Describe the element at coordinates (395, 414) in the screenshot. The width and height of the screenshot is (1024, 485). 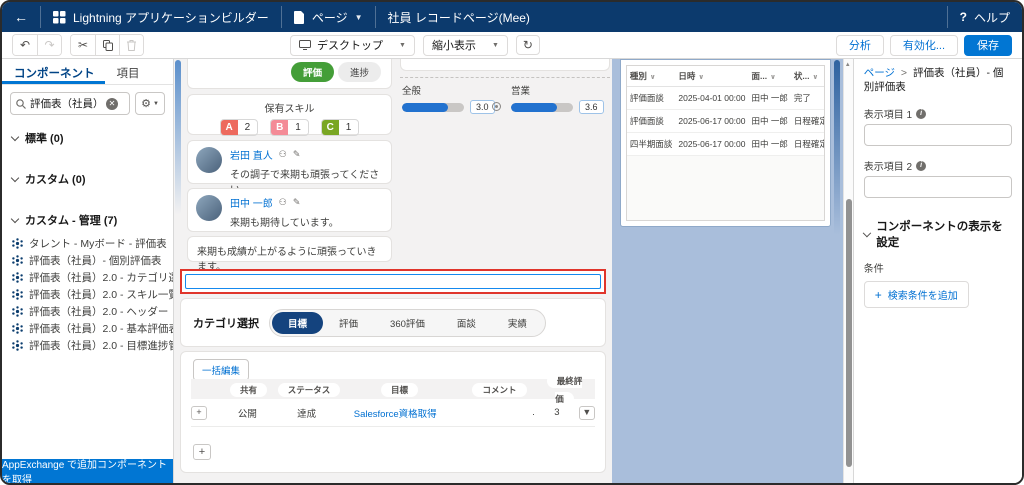
I see `goal-link: Salesforce資格取得` at that location.